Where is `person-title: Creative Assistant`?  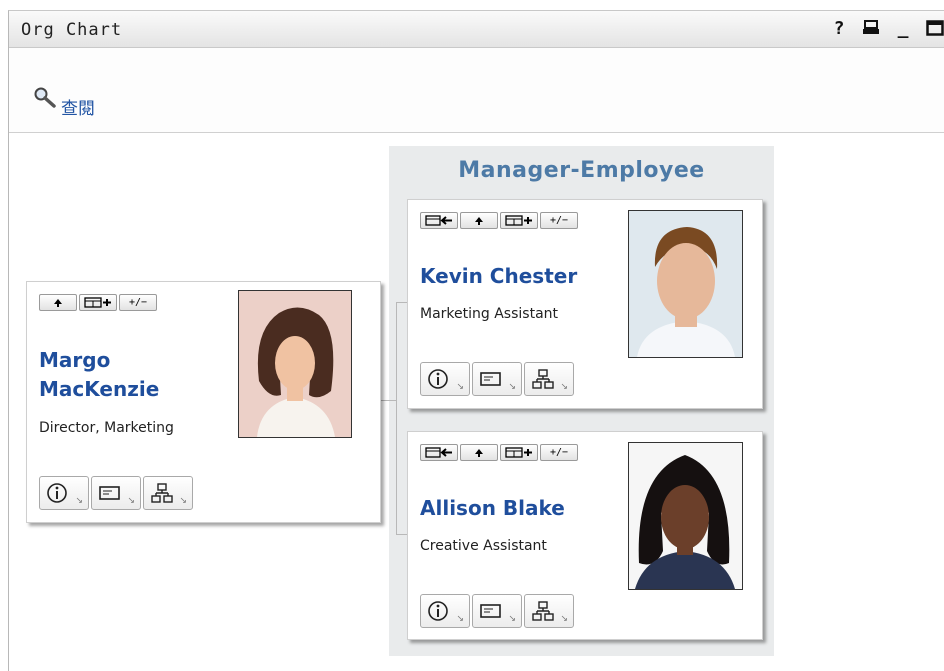
person-title: Creative Assistant is located at coordinates (483, 546).